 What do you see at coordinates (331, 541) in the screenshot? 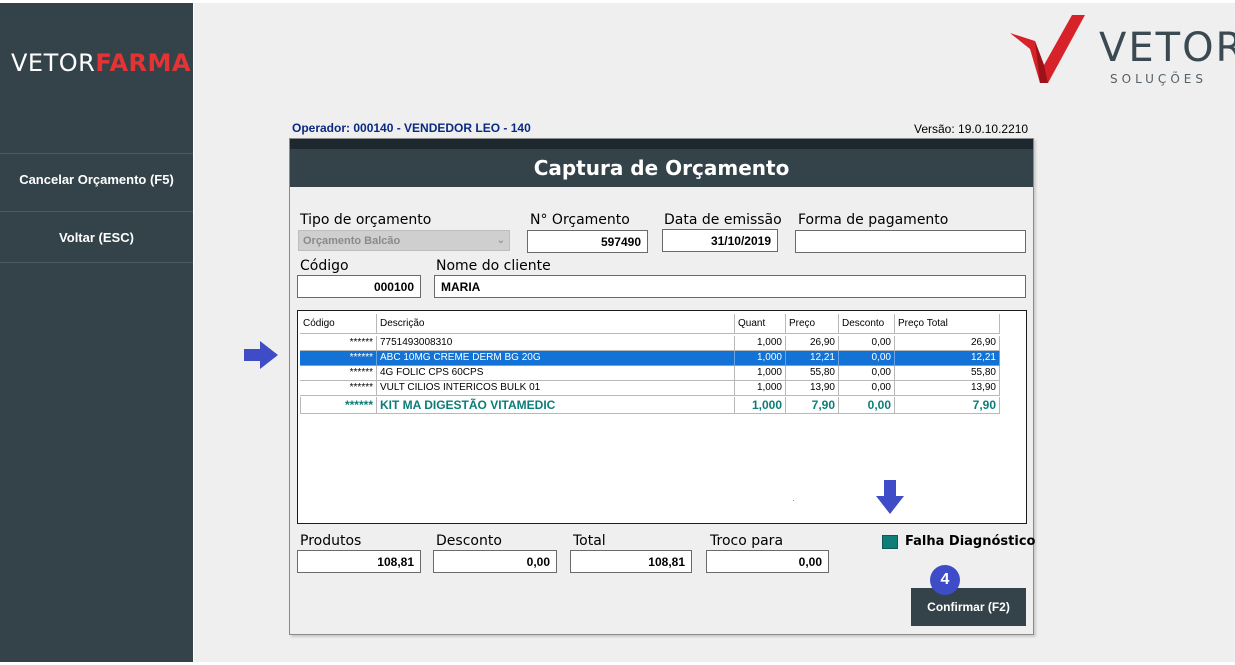
I see `produtos-label: Produtos` at bounding box center [331, 541].